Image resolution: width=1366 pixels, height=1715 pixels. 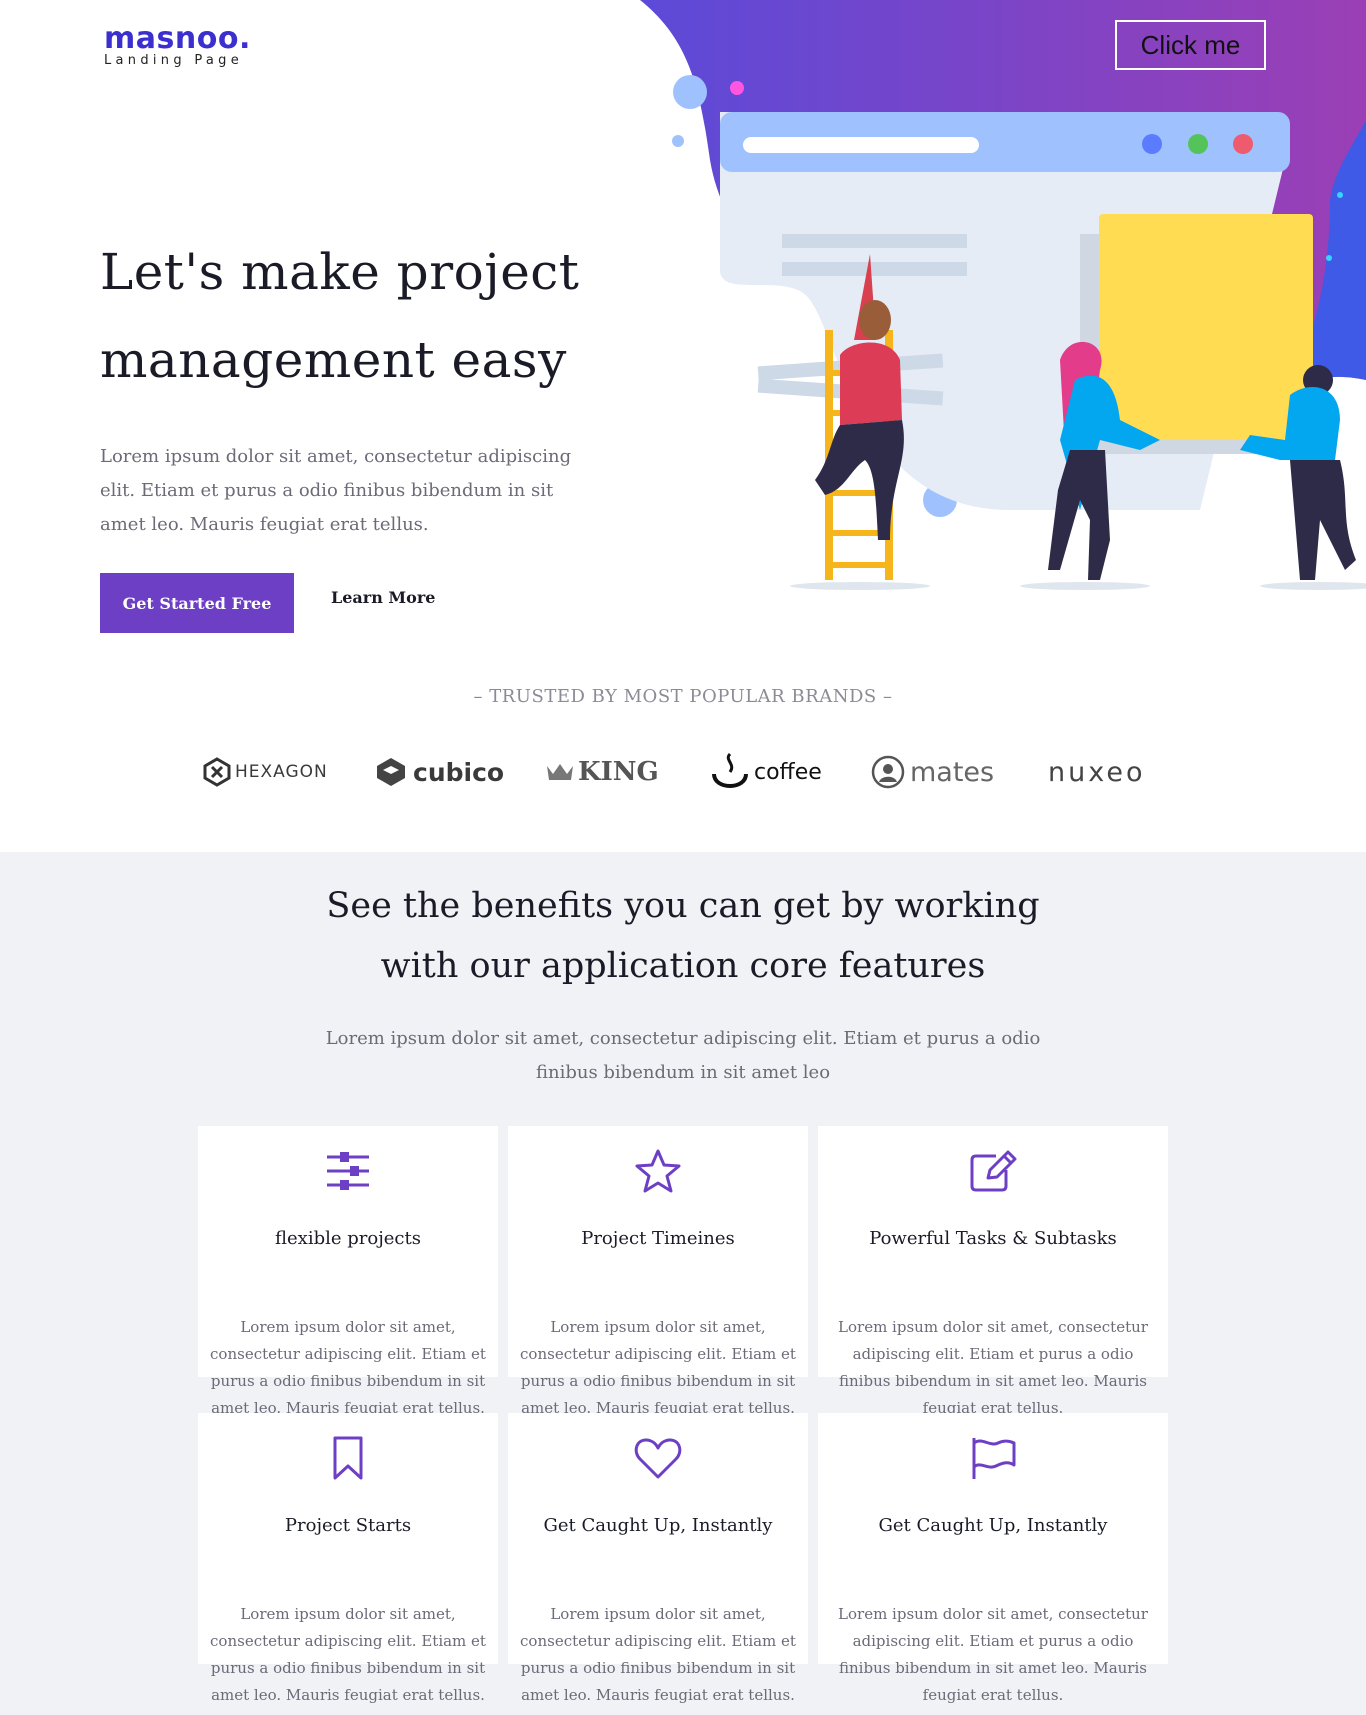 What do you see at coordinates (683, 906) in the screenshot?
I see `features-title-line-1: See the benefits you can get by working` at bounding box center [683, 906].